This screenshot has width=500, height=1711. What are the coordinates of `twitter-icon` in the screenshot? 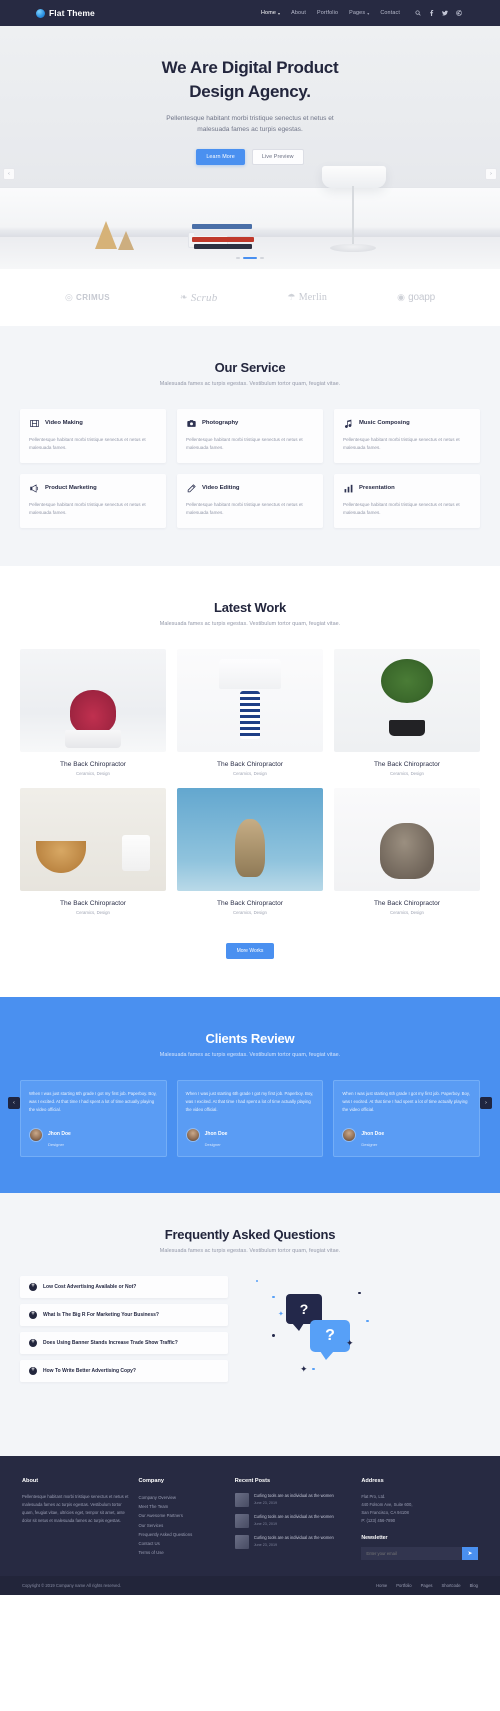 It's located at (445, 13).